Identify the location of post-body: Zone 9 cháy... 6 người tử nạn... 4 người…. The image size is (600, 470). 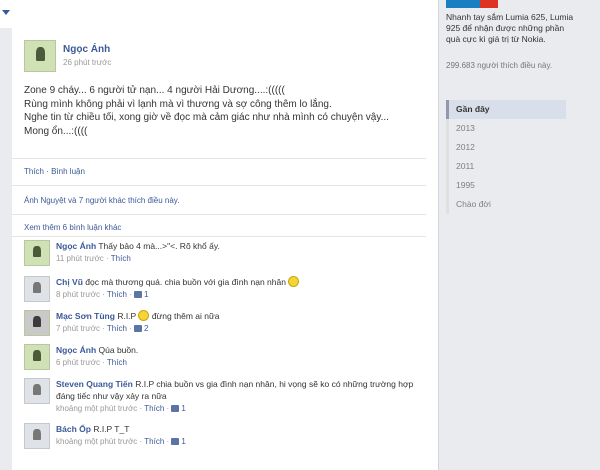
(224, 111).